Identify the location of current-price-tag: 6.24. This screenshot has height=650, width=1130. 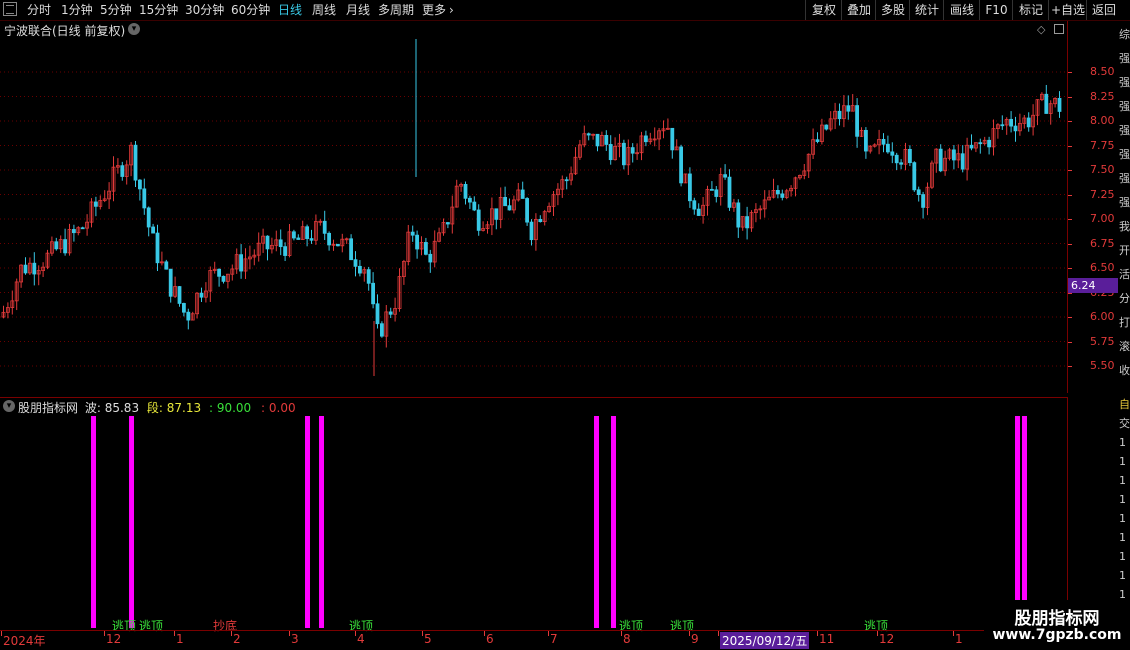
(1093, 285).